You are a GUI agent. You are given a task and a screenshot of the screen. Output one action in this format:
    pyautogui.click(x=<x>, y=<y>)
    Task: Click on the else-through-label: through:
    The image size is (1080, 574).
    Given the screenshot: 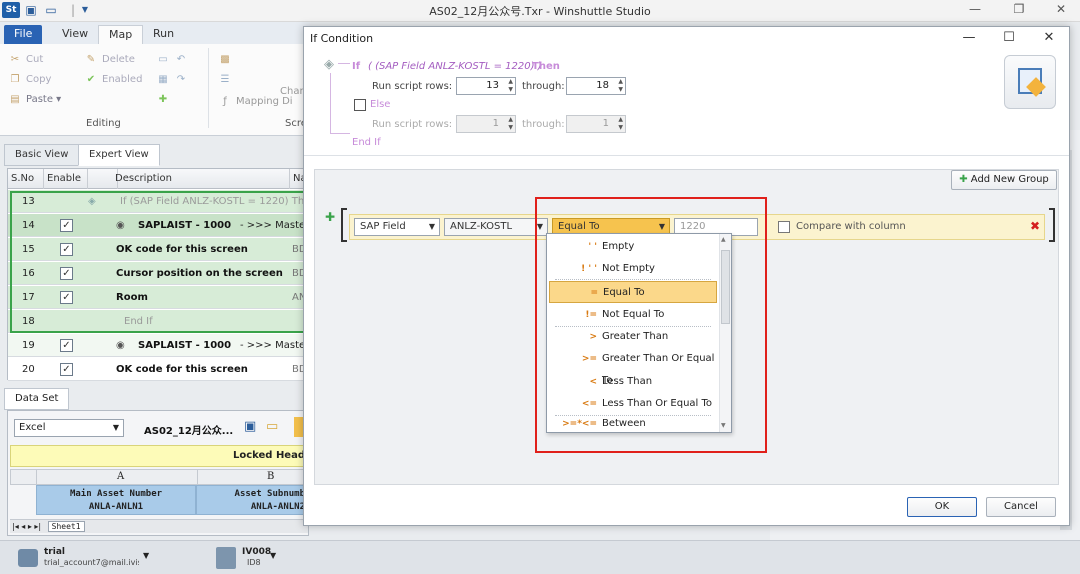 What is the action you would take?
    pyautogui.click(x=543, y=124)
    